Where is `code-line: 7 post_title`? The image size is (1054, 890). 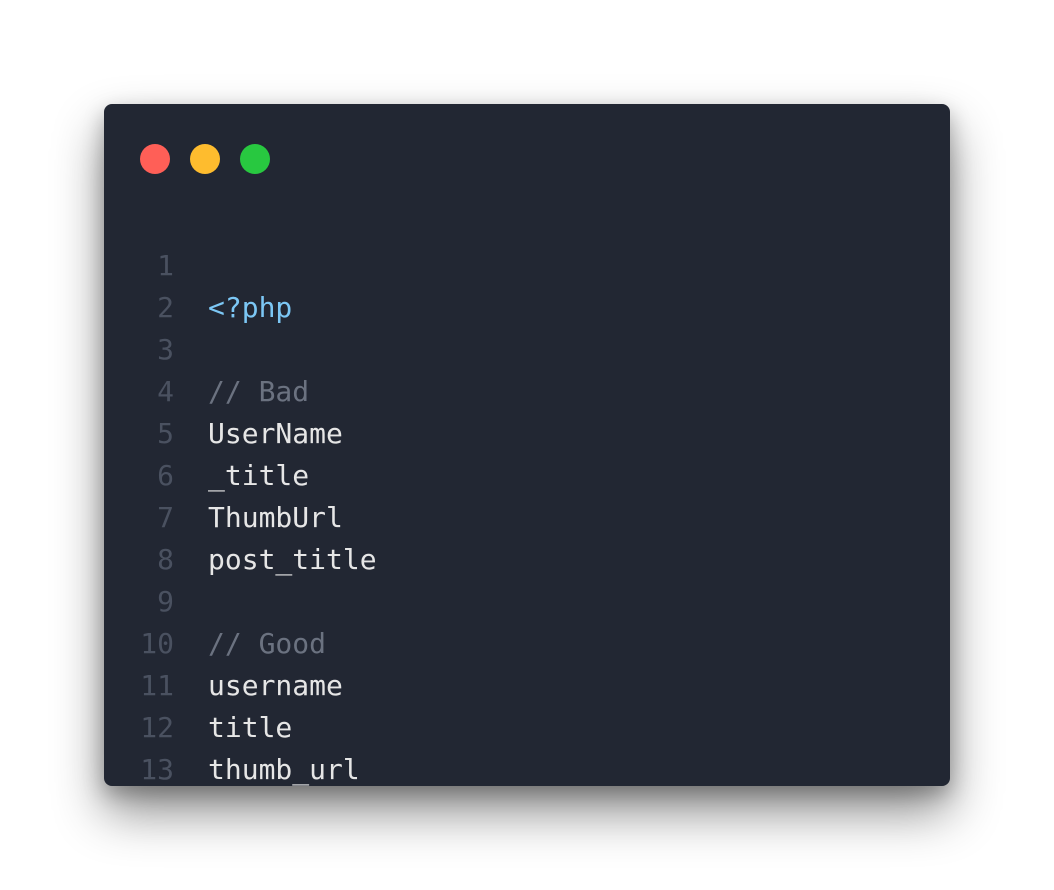 code-line: 7 post_title is located at coordinates (527, 515).